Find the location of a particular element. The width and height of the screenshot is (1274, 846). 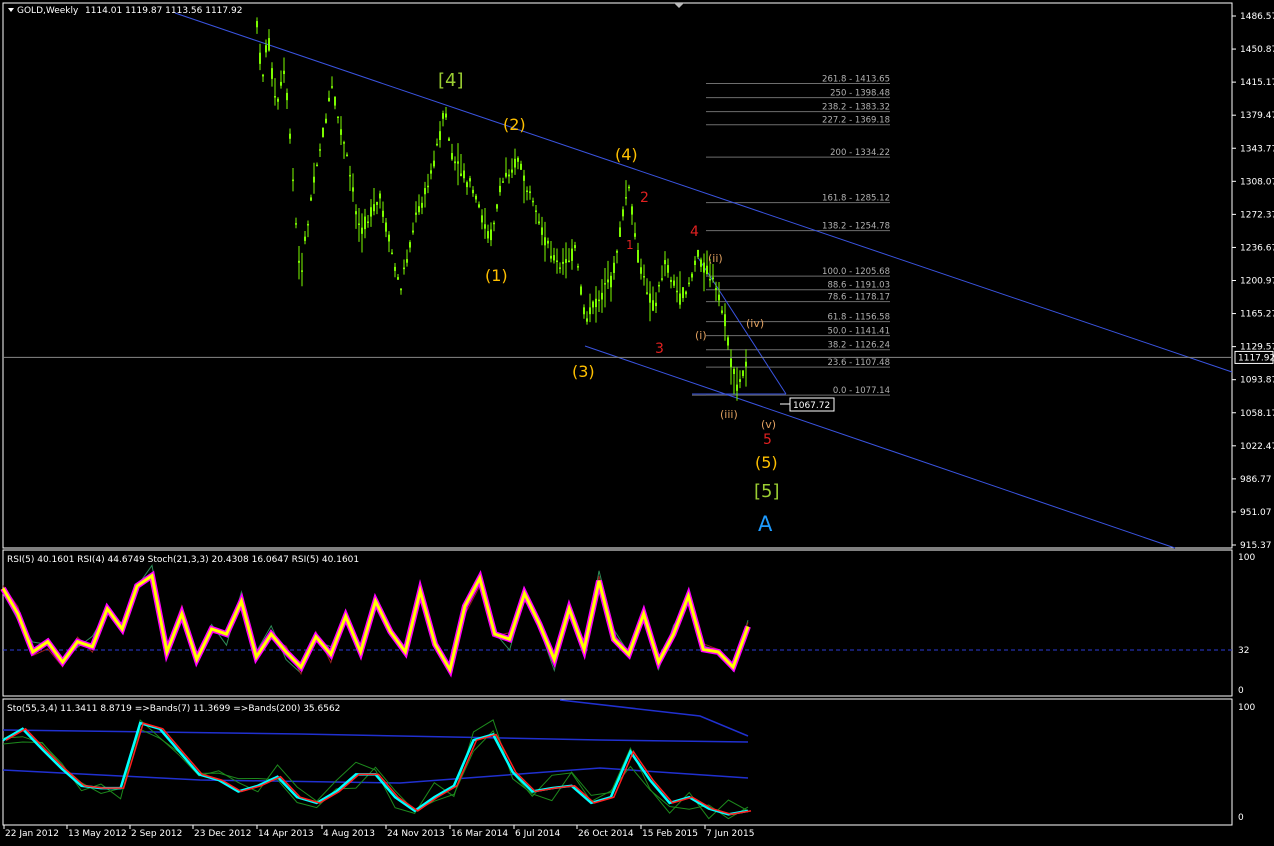

x-tick-label: 2 Sep 2012 is located at coordinates (156, 834).